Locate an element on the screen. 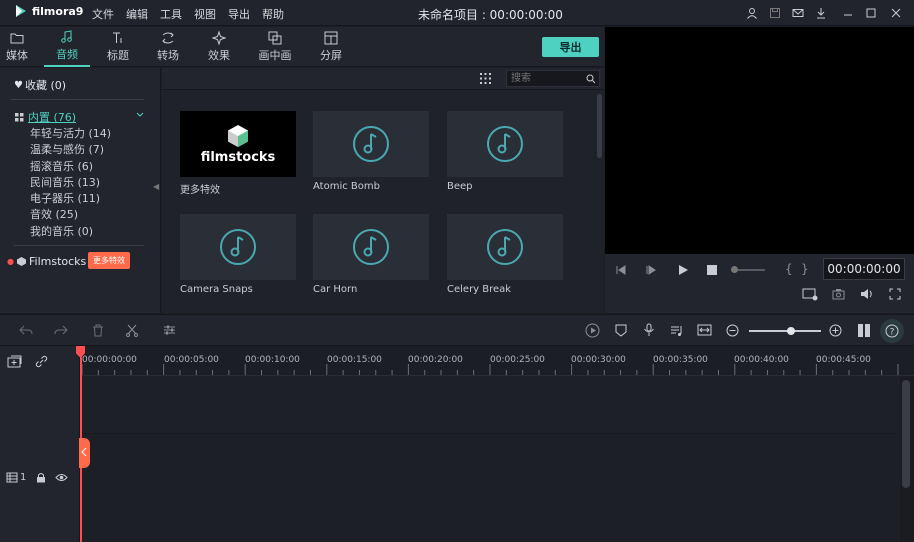  stop-icon is located at coordinates (712, 270).